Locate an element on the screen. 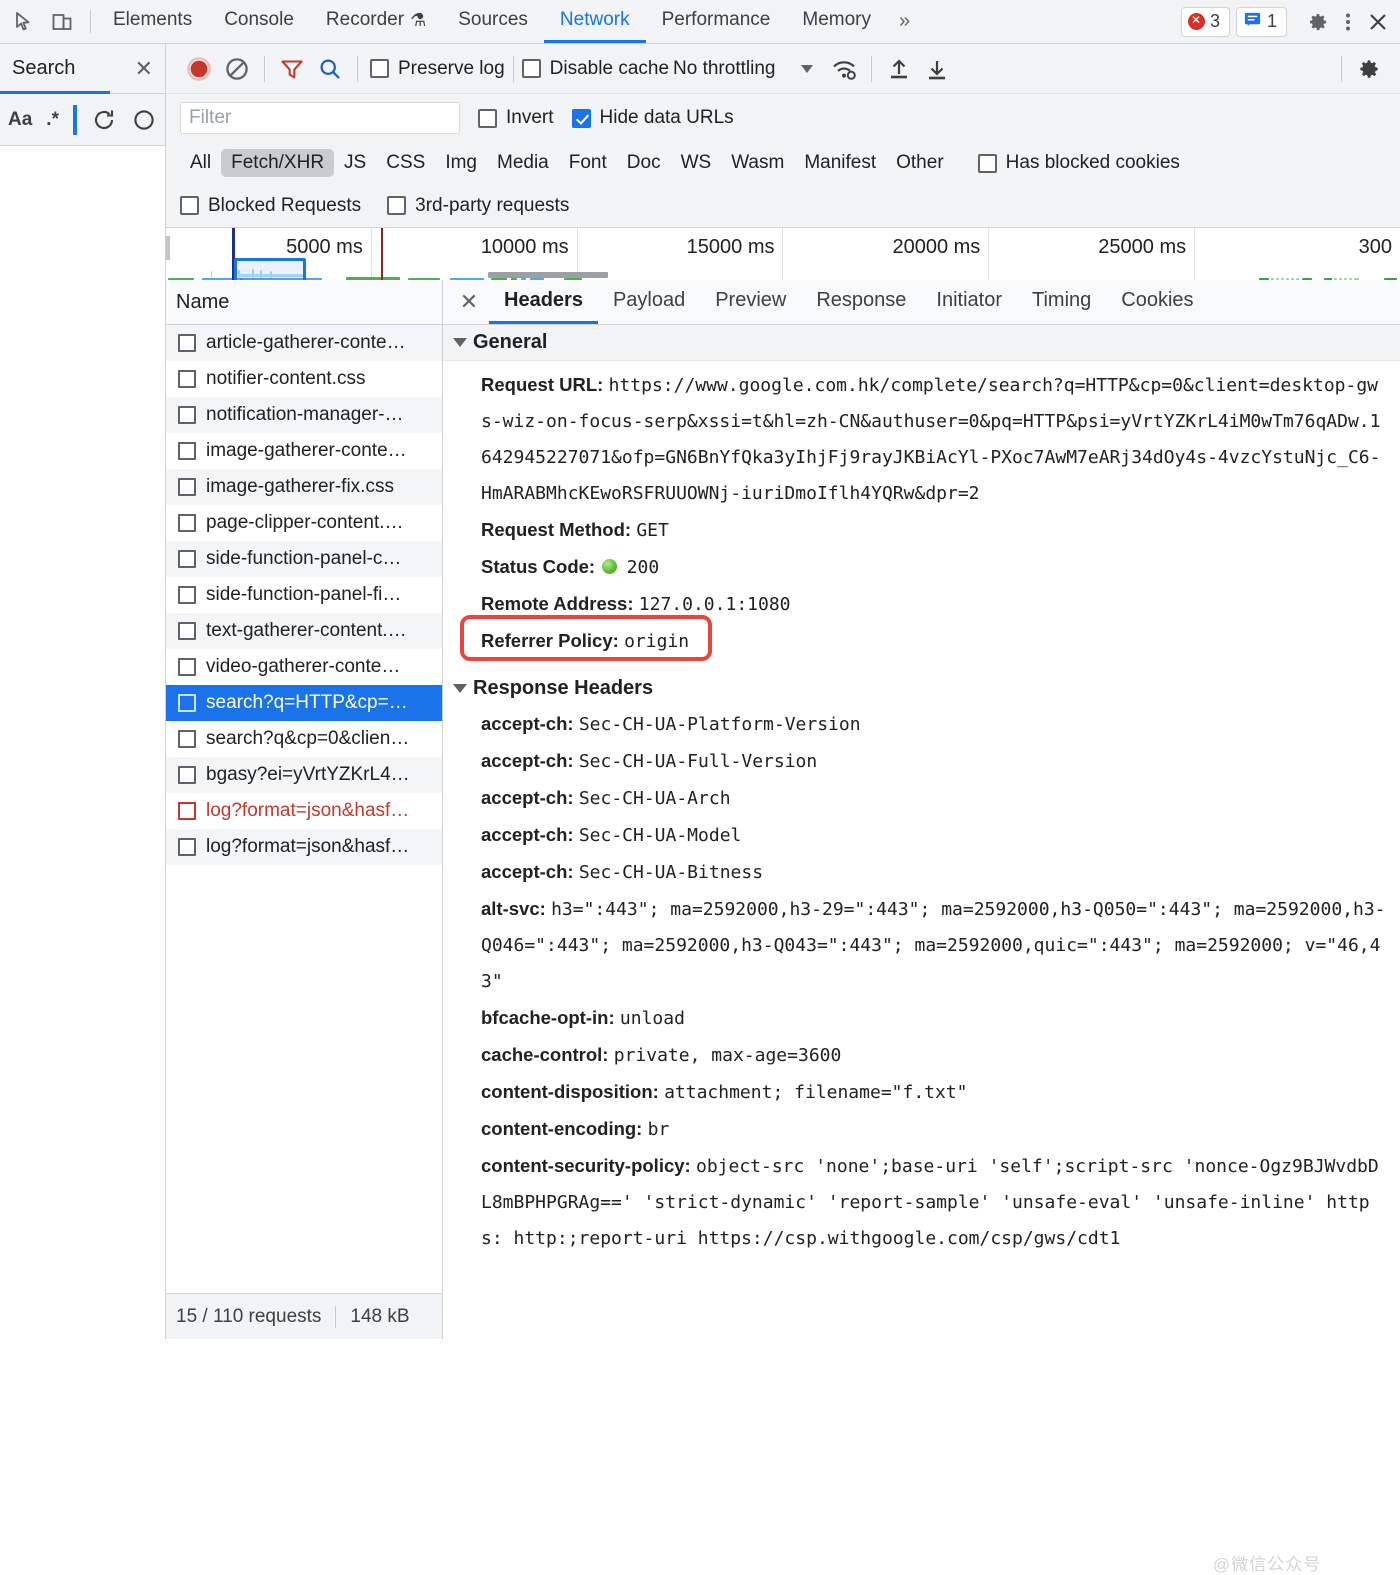  tab-memory: Memory is located at coordinates (836, 21).